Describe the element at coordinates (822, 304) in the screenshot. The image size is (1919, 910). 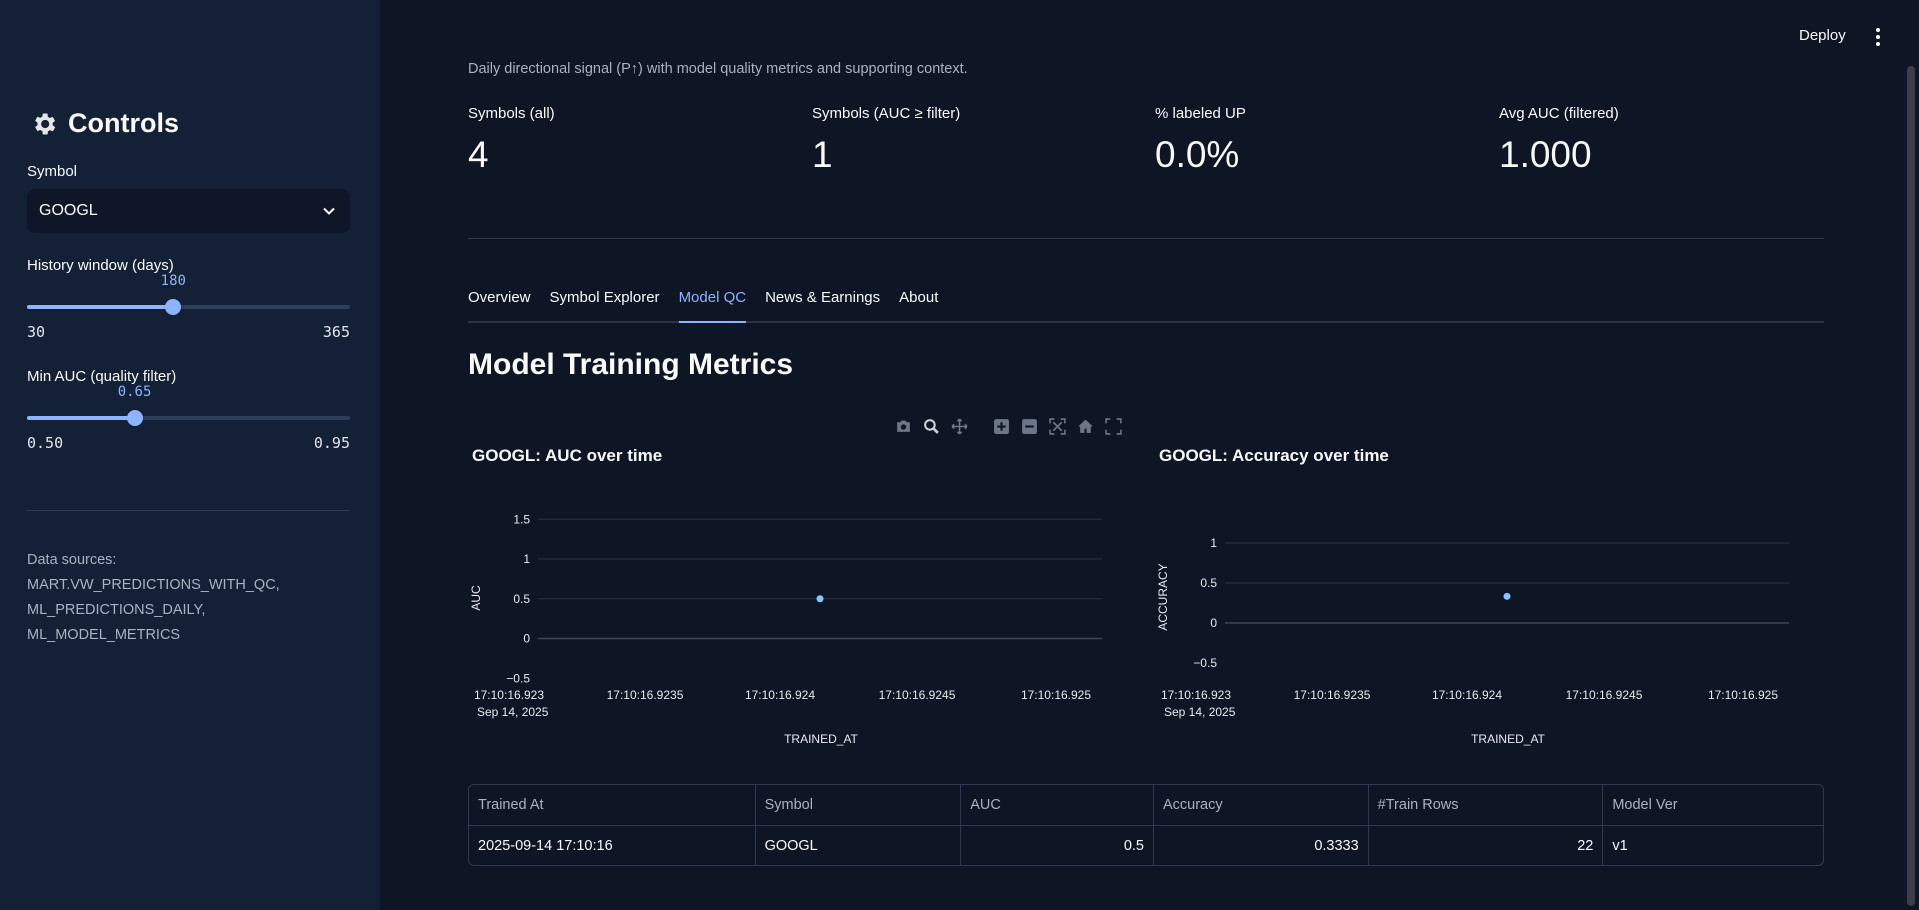
I see `tab-news-earnings: News & Earnings` at that location.